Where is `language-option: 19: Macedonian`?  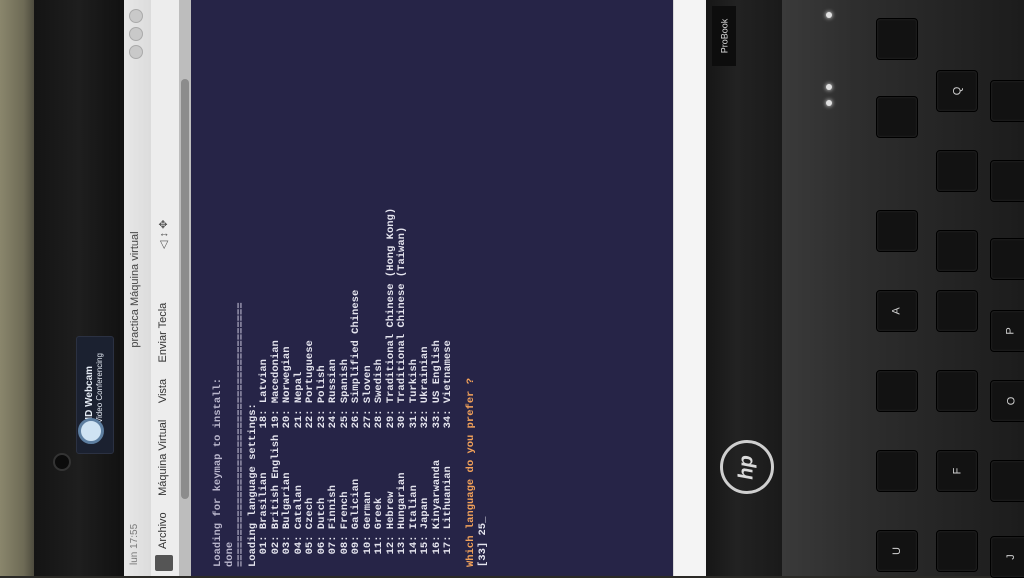 language-option: 19: Macedonian is located at coordinates (275, 384).